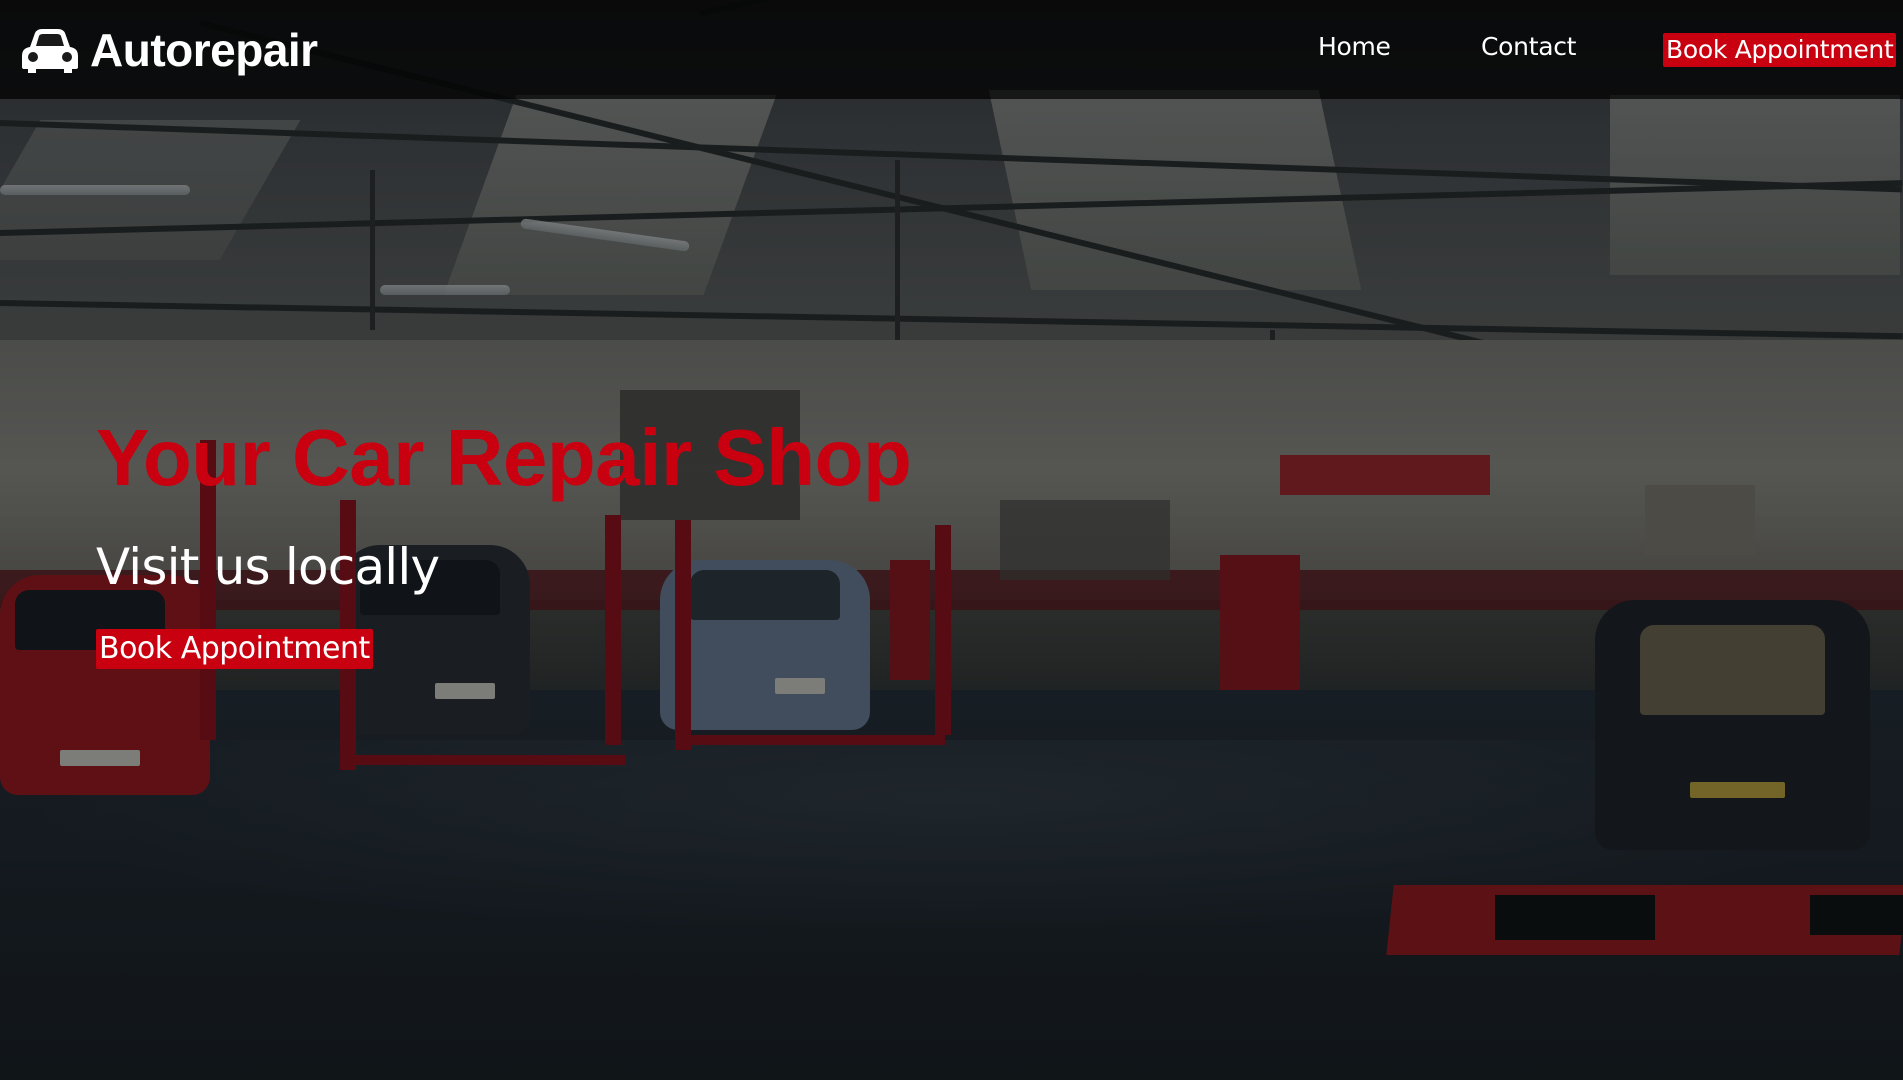 This screenshot has width=1903, height=1080. What do you see at coordinates (1354, 46) in the screenshot?
I see `nav-link-home: Home` at bounding box center [1354, 46].